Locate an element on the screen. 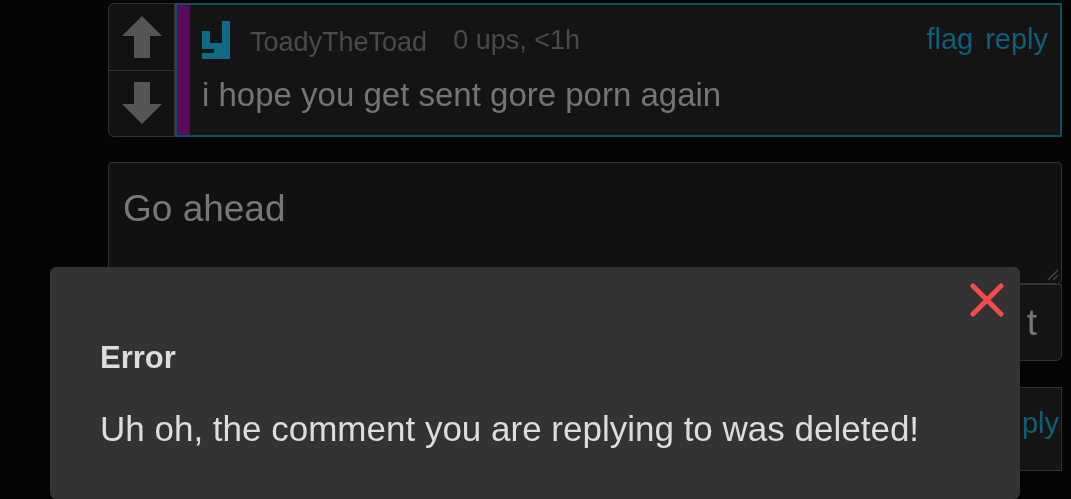 The width and height of the screenshot is (1071, 499). partial-action-link: ply is located at coordinates (1040, 422).